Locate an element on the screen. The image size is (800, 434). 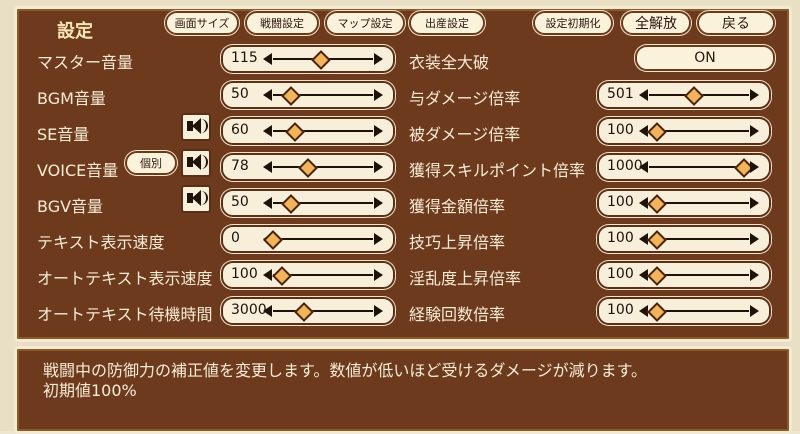
slider-text-speed: 0 is located at coordinates (308, 239).